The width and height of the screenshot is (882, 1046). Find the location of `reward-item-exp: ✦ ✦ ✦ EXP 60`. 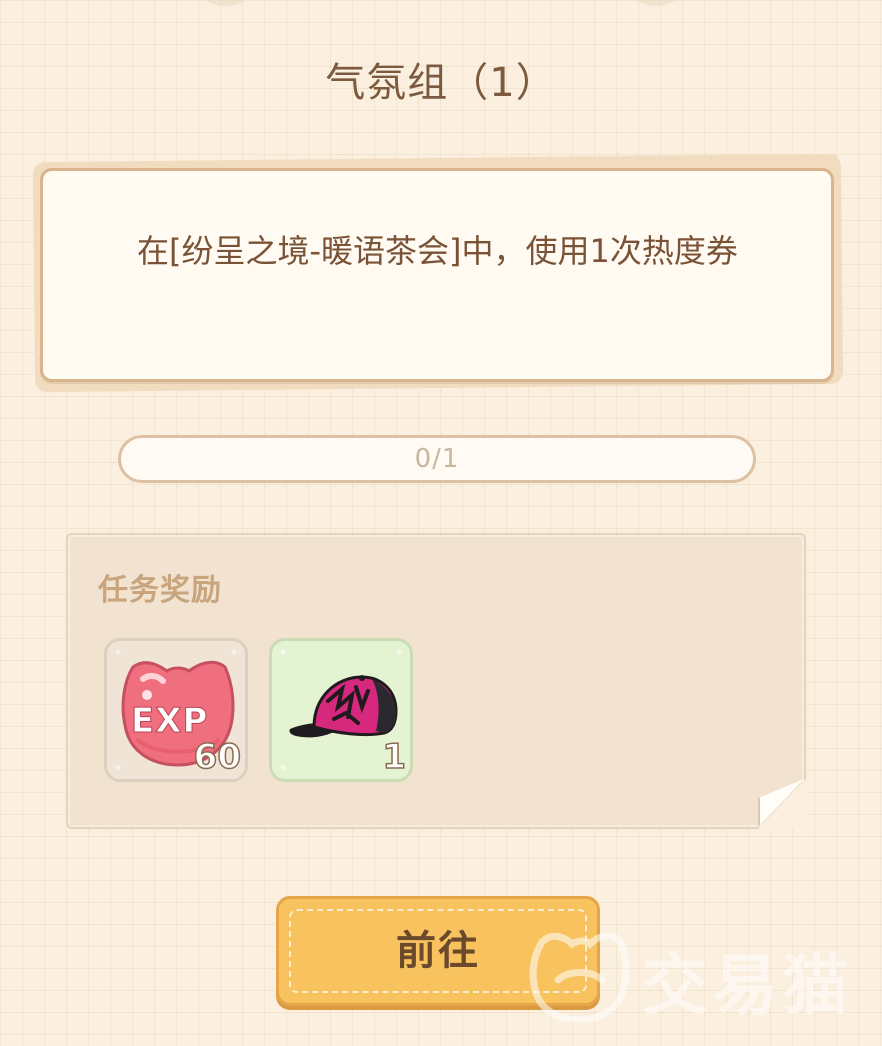

reward-item-exp: ✦ ✦ ✦ EXP 60 is located at coordinates (176, 710).